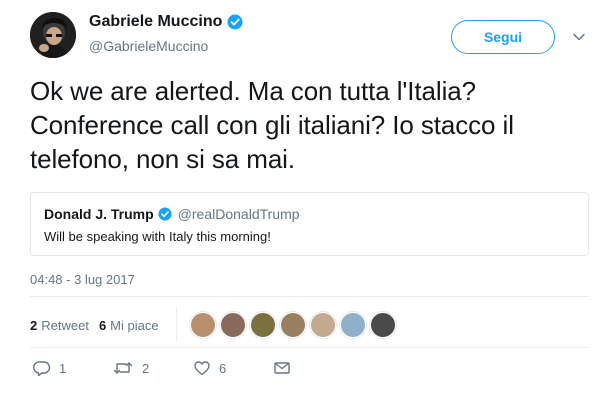 The width and height of the screenshot is (616, 400). I want to click on liker-avatars, so click(293, 325).